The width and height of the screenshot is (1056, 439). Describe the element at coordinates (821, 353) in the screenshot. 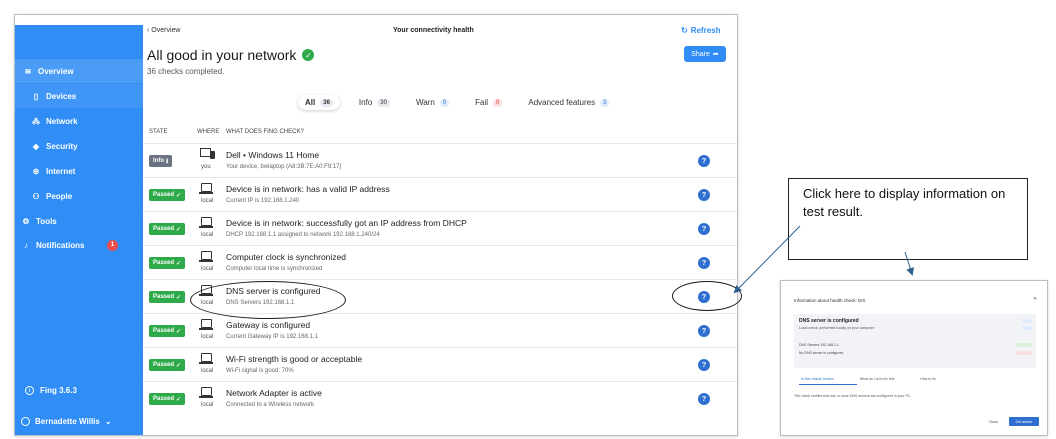

I see `popup-line: No DNS server is configured` at that location.